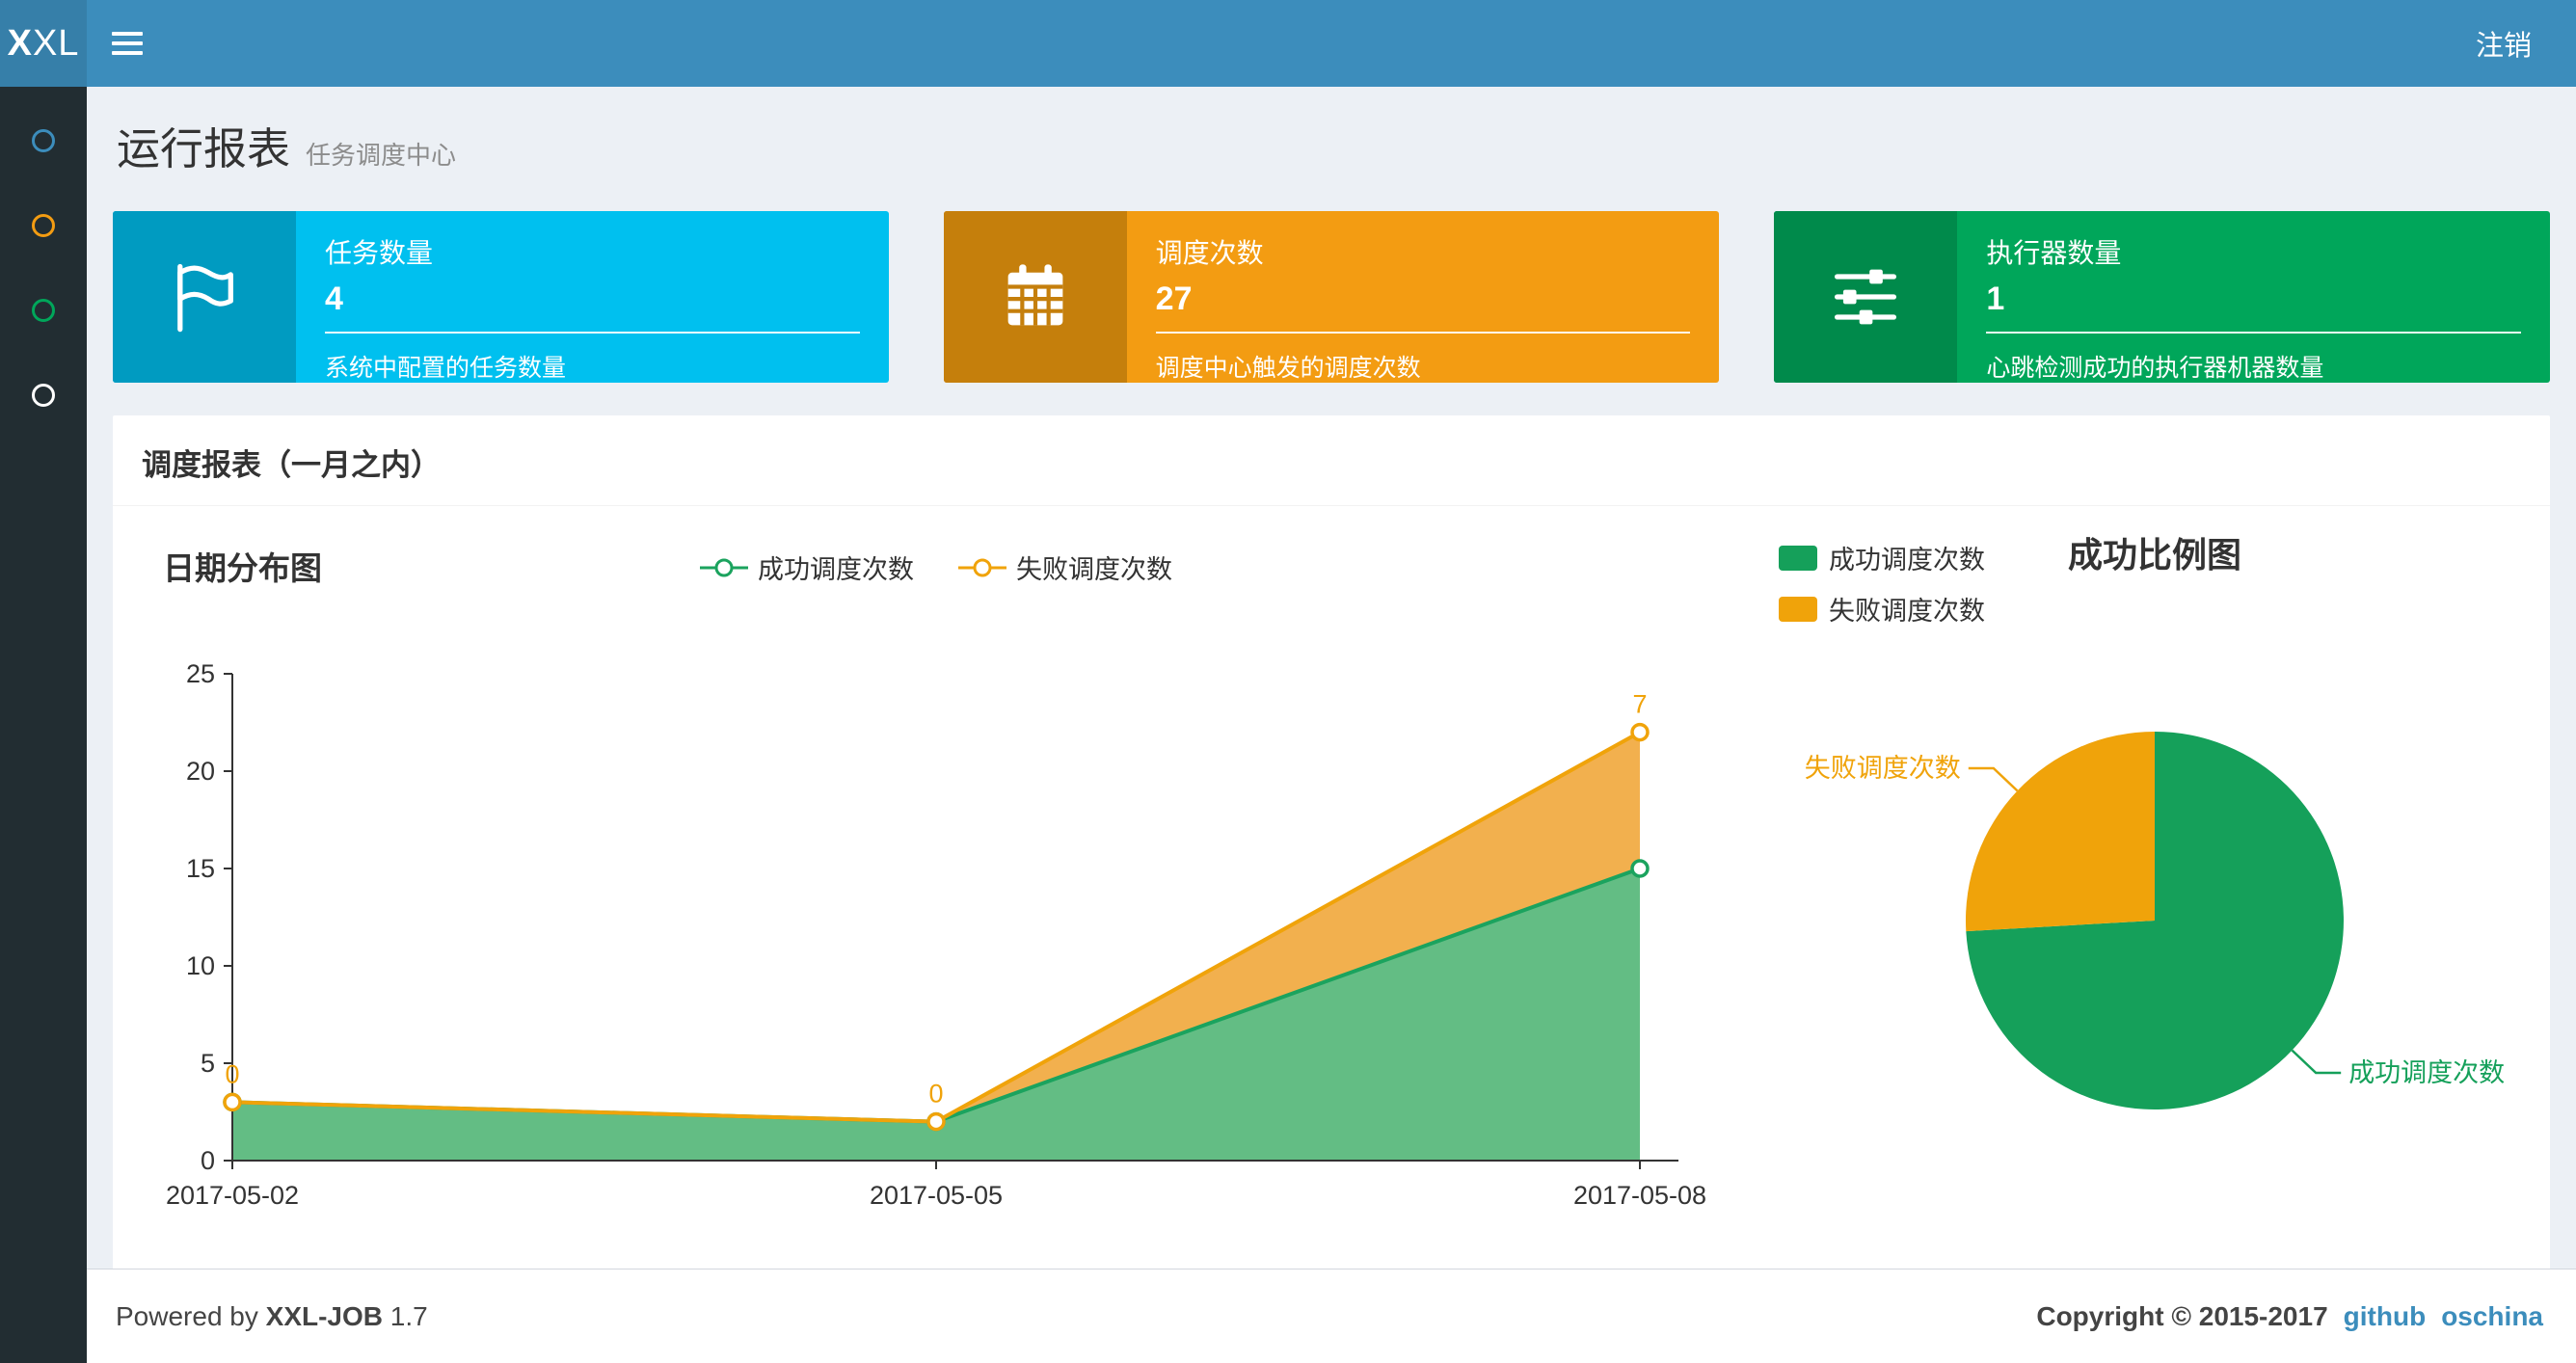  What do you see at coordinates (1174, 299) in the screenshot?
I see `stat-value: 27` at bounding box center [1174, 299].